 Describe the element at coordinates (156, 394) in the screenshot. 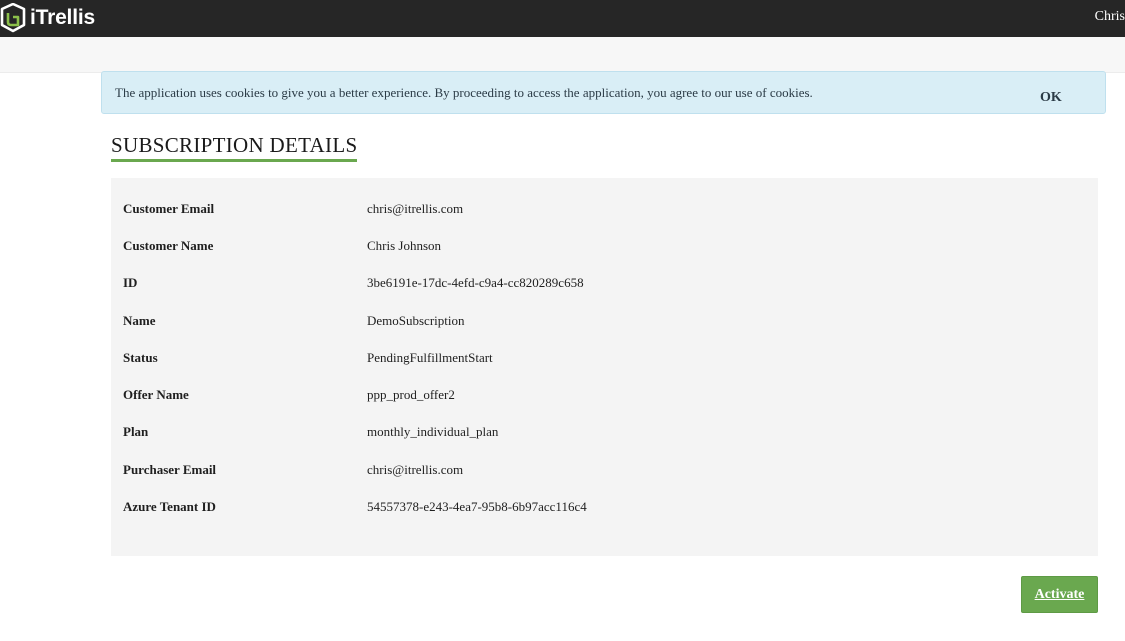

I see `detail-label: Offer Name` at that location.